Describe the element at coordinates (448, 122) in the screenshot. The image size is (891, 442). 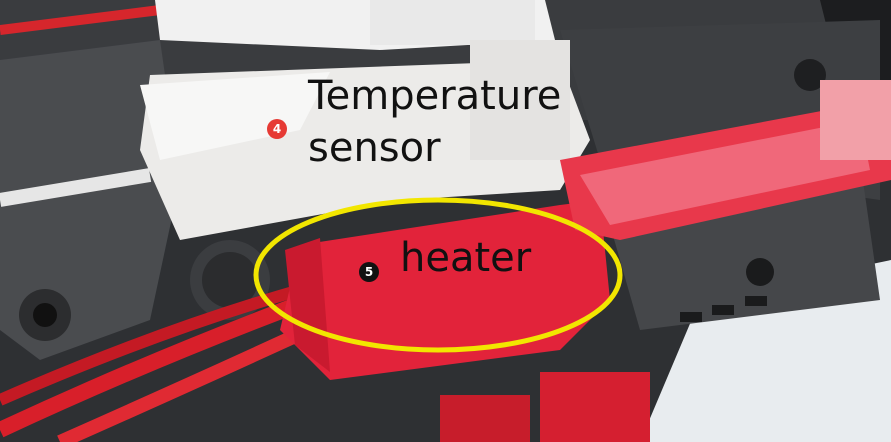
I see `temperature-sensor-label: Temperature sensor` at that location.